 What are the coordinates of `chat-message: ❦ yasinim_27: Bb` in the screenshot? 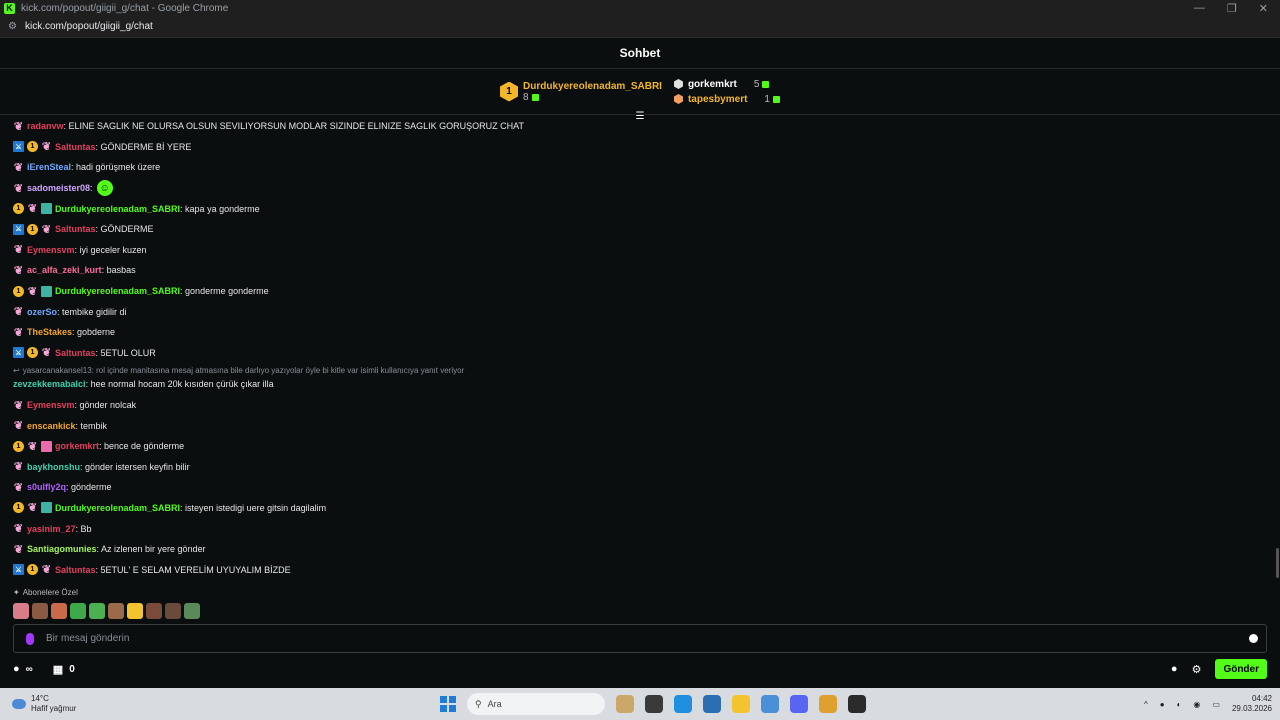 It's located at (646, 528).